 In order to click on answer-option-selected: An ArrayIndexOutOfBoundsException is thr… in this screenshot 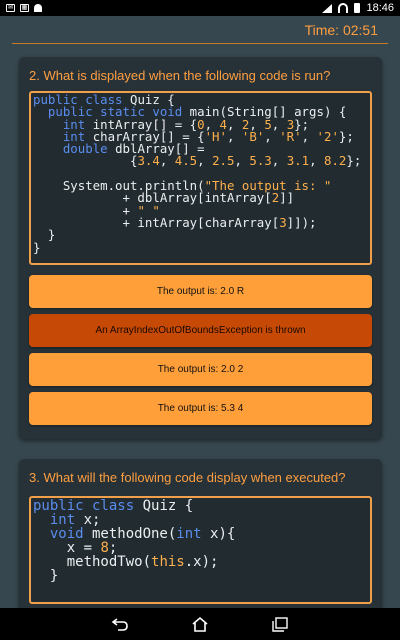, I will do `click(200, 330)`.